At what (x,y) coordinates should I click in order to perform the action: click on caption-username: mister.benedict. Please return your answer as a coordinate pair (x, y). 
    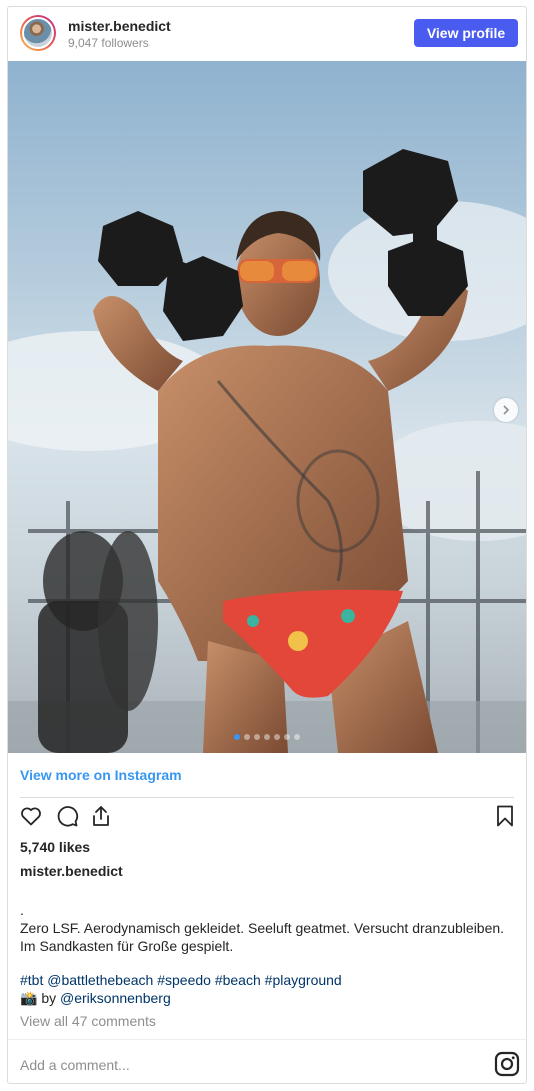
    Looking at the image, I should click on (71, 871).